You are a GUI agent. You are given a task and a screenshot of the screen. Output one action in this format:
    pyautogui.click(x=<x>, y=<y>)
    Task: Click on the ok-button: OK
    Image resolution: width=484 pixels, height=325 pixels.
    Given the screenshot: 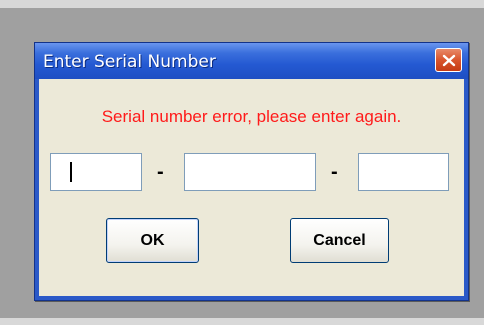 What is the action you would take?
    pyautogui.click(x=152, y=240)
    